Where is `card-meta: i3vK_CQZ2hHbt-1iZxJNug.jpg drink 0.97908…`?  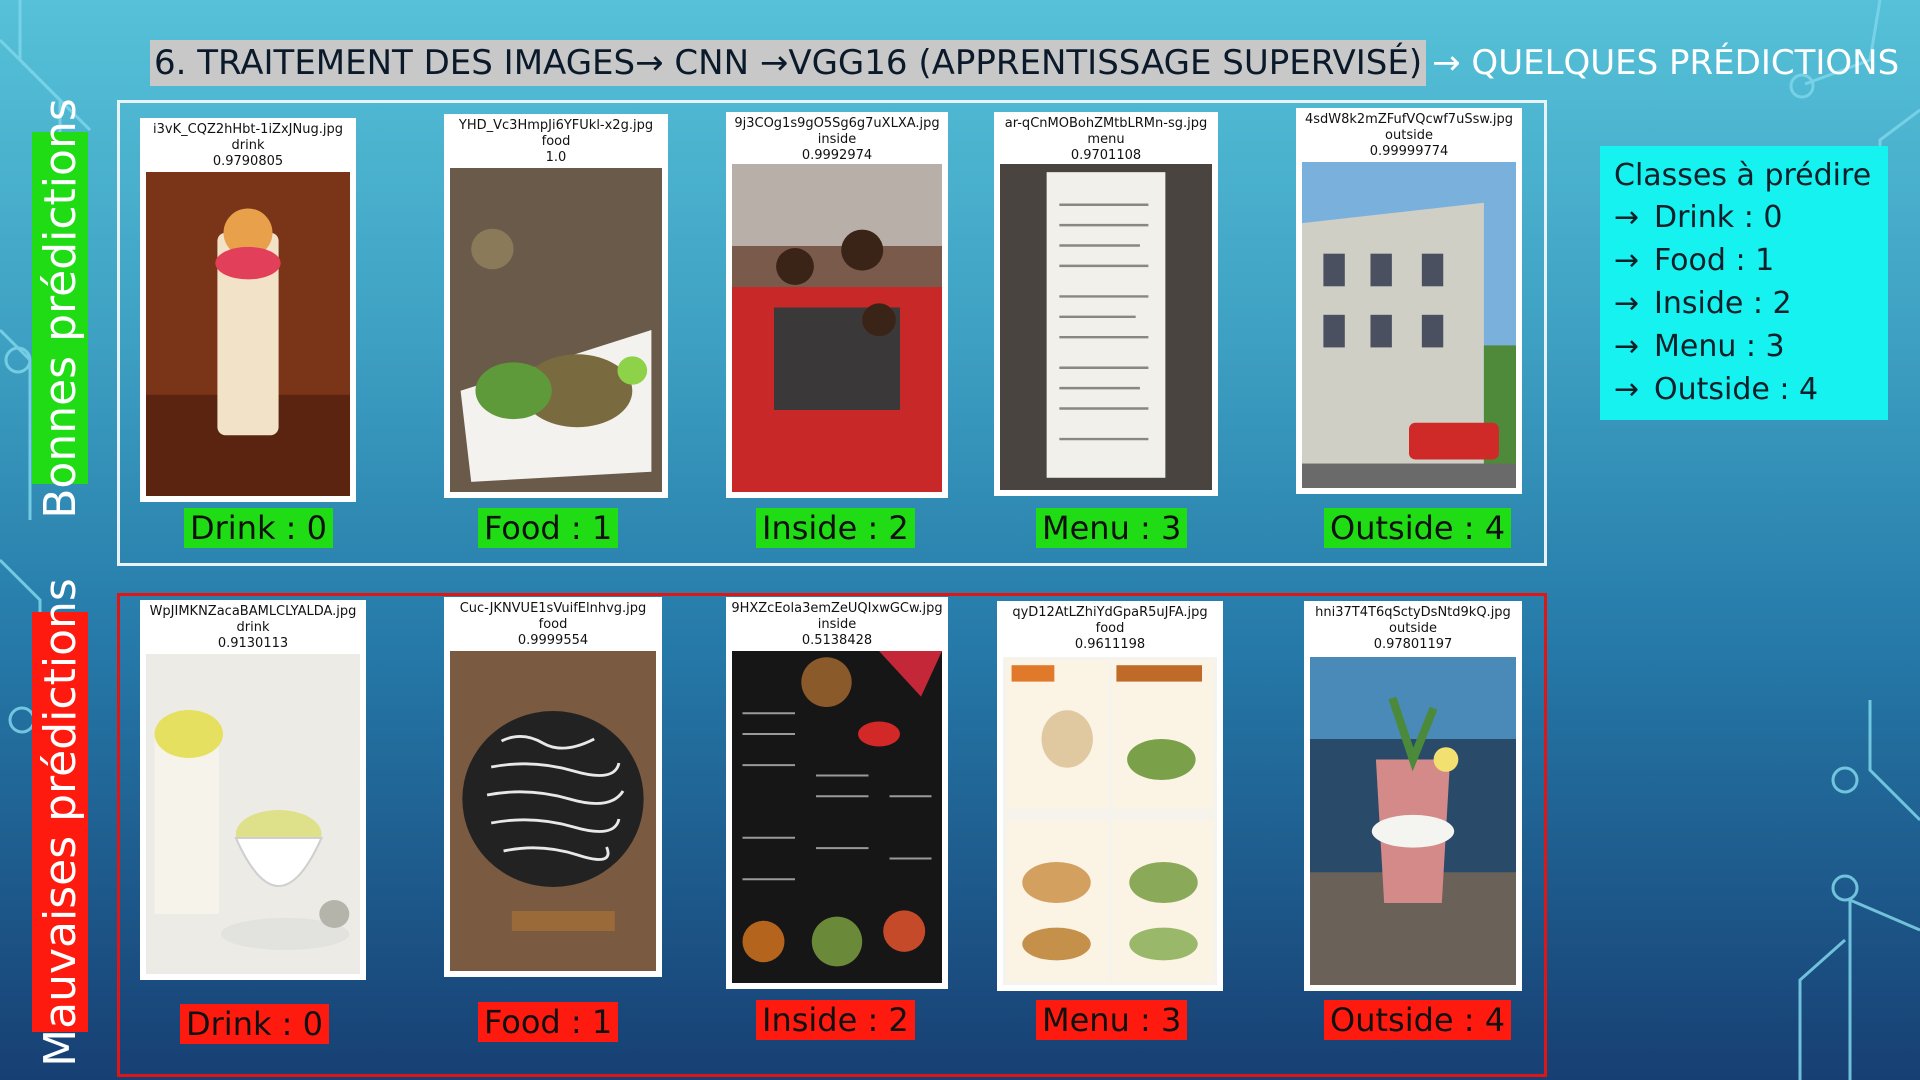 card-meta: i3vK_CQZ2hHbt-1iZxJNug.jpg drink 0.97908… is located at coordinates (248, 144).